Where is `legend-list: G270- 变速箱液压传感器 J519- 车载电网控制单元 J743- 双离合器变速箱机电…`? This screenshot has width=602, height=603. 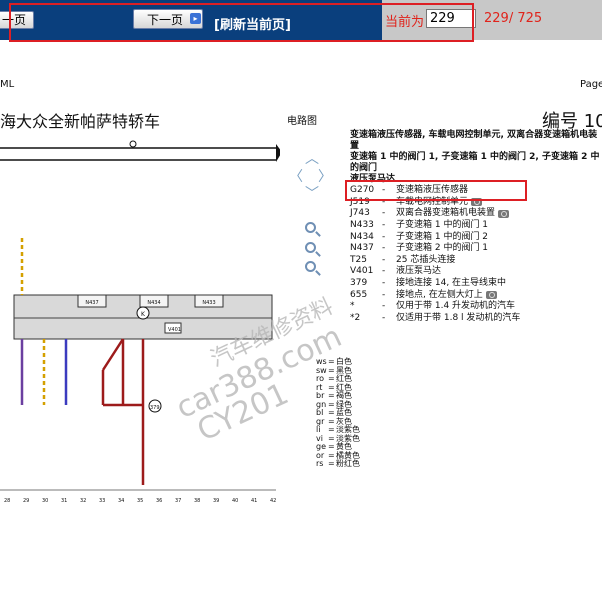
legend-list: G270- 变速箱液压传感器 J519- 车载电网控制单元 J743- 双离合器变速箱机电… is located at coordinates (476, 254).